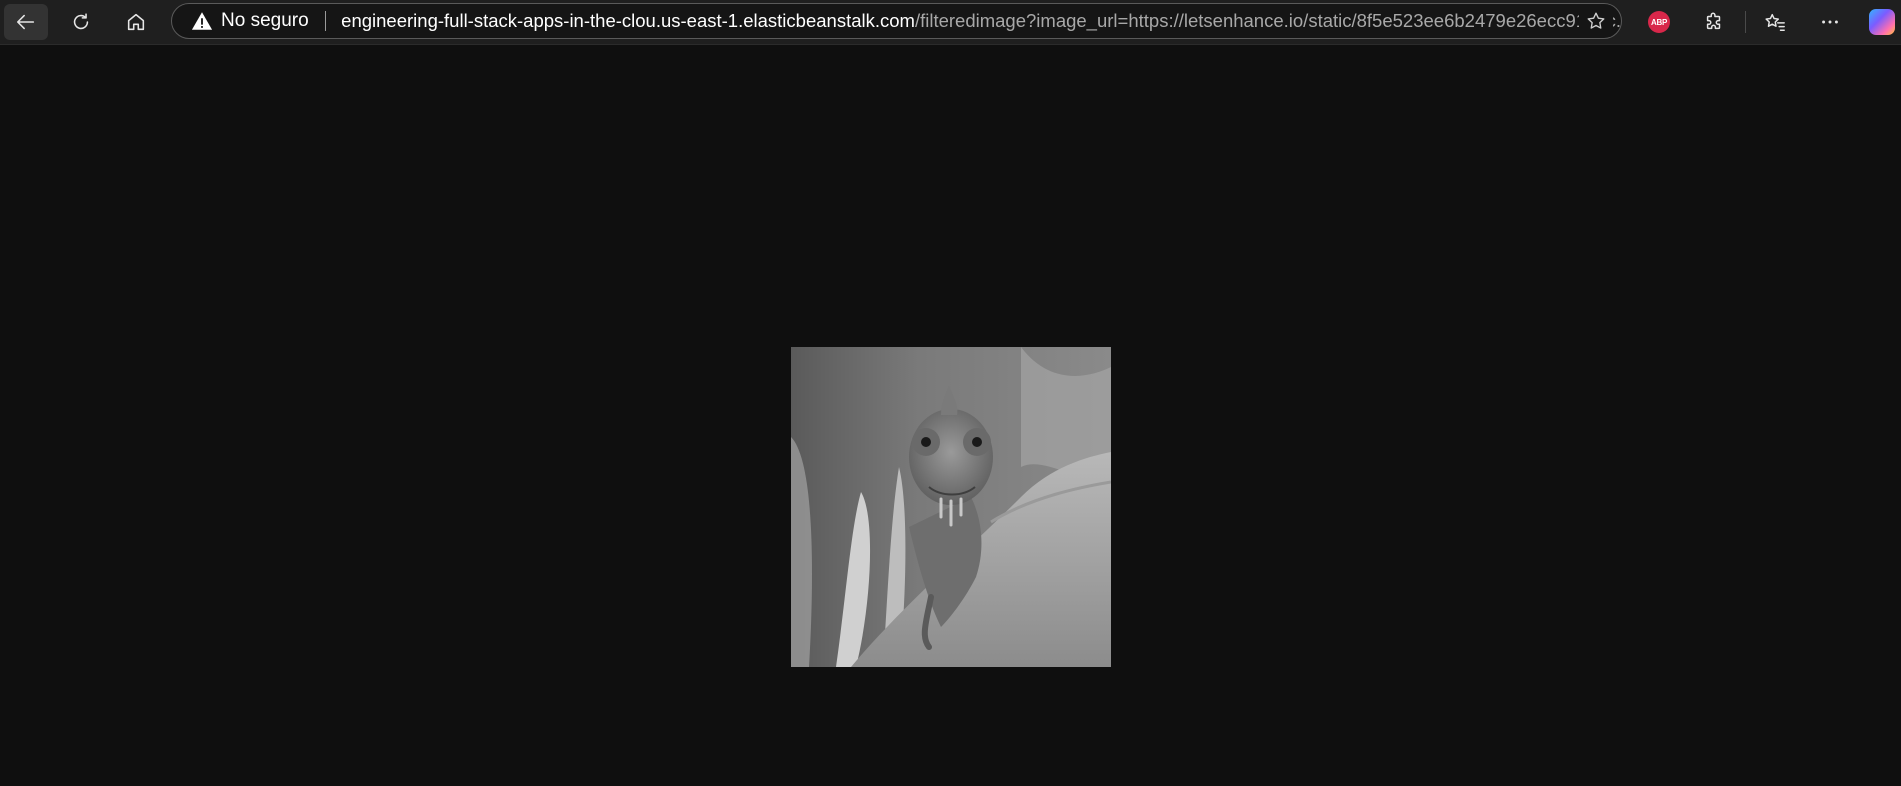 This screenshot has width=1901, height=786. I want to click on filtered-image, so click(951, 507).